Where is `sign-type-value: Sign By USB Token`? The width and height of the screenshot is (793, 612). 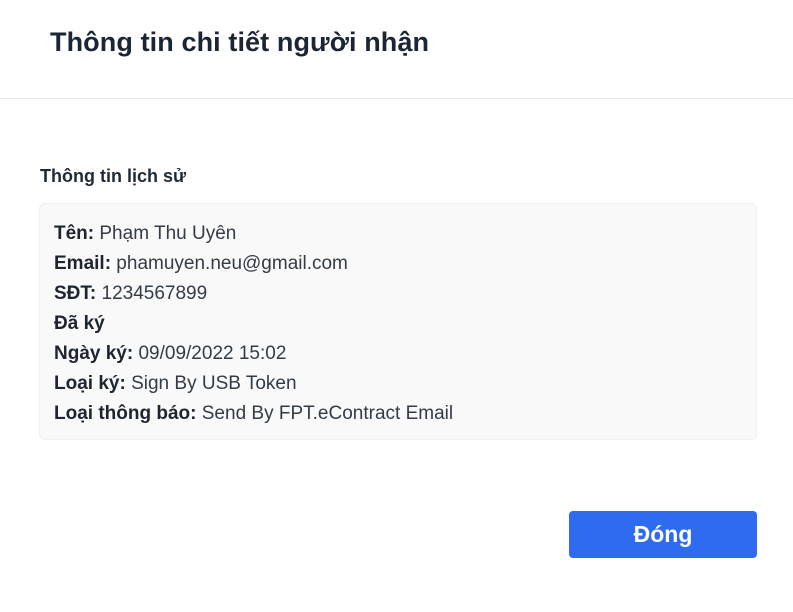
sign-type-value: Sign By USB Token is located at coordinates (211, 383).